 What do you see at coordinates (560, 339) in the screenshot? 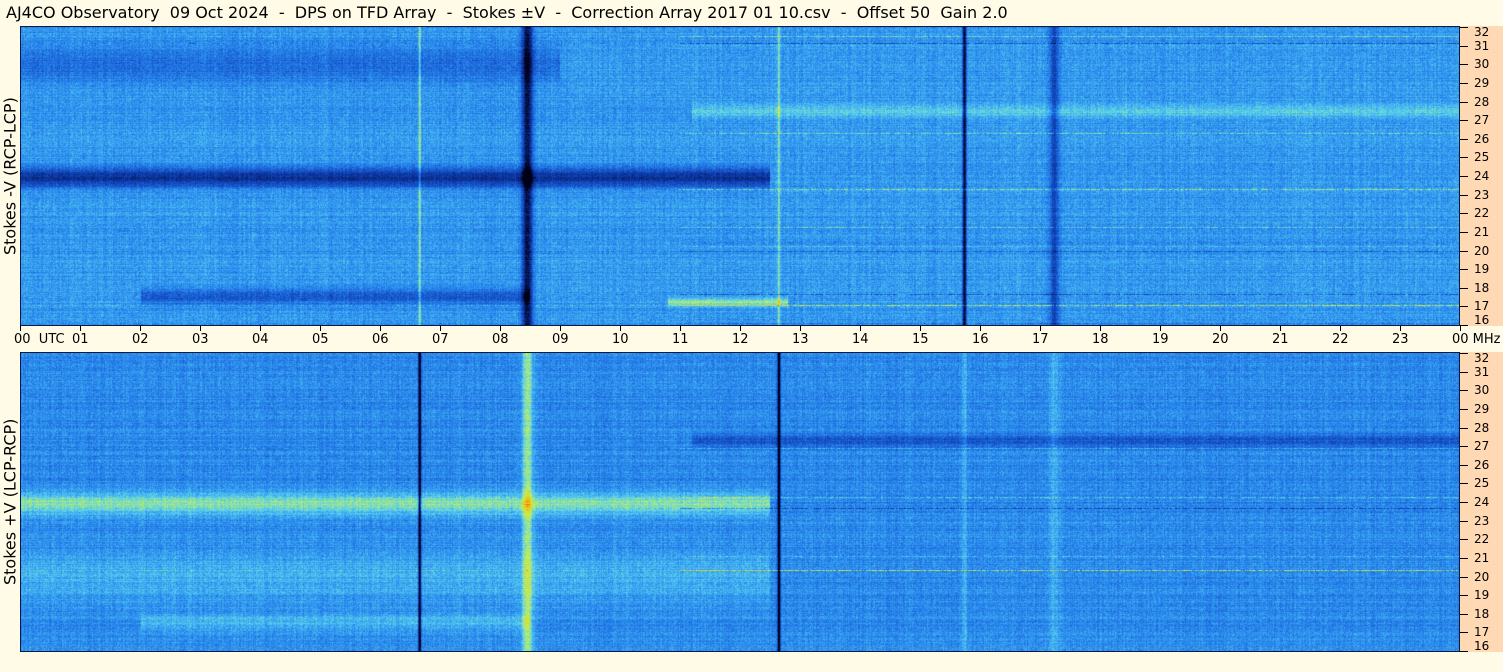
I see `utc-tick-label: 09` at bounding box center [560, 339].